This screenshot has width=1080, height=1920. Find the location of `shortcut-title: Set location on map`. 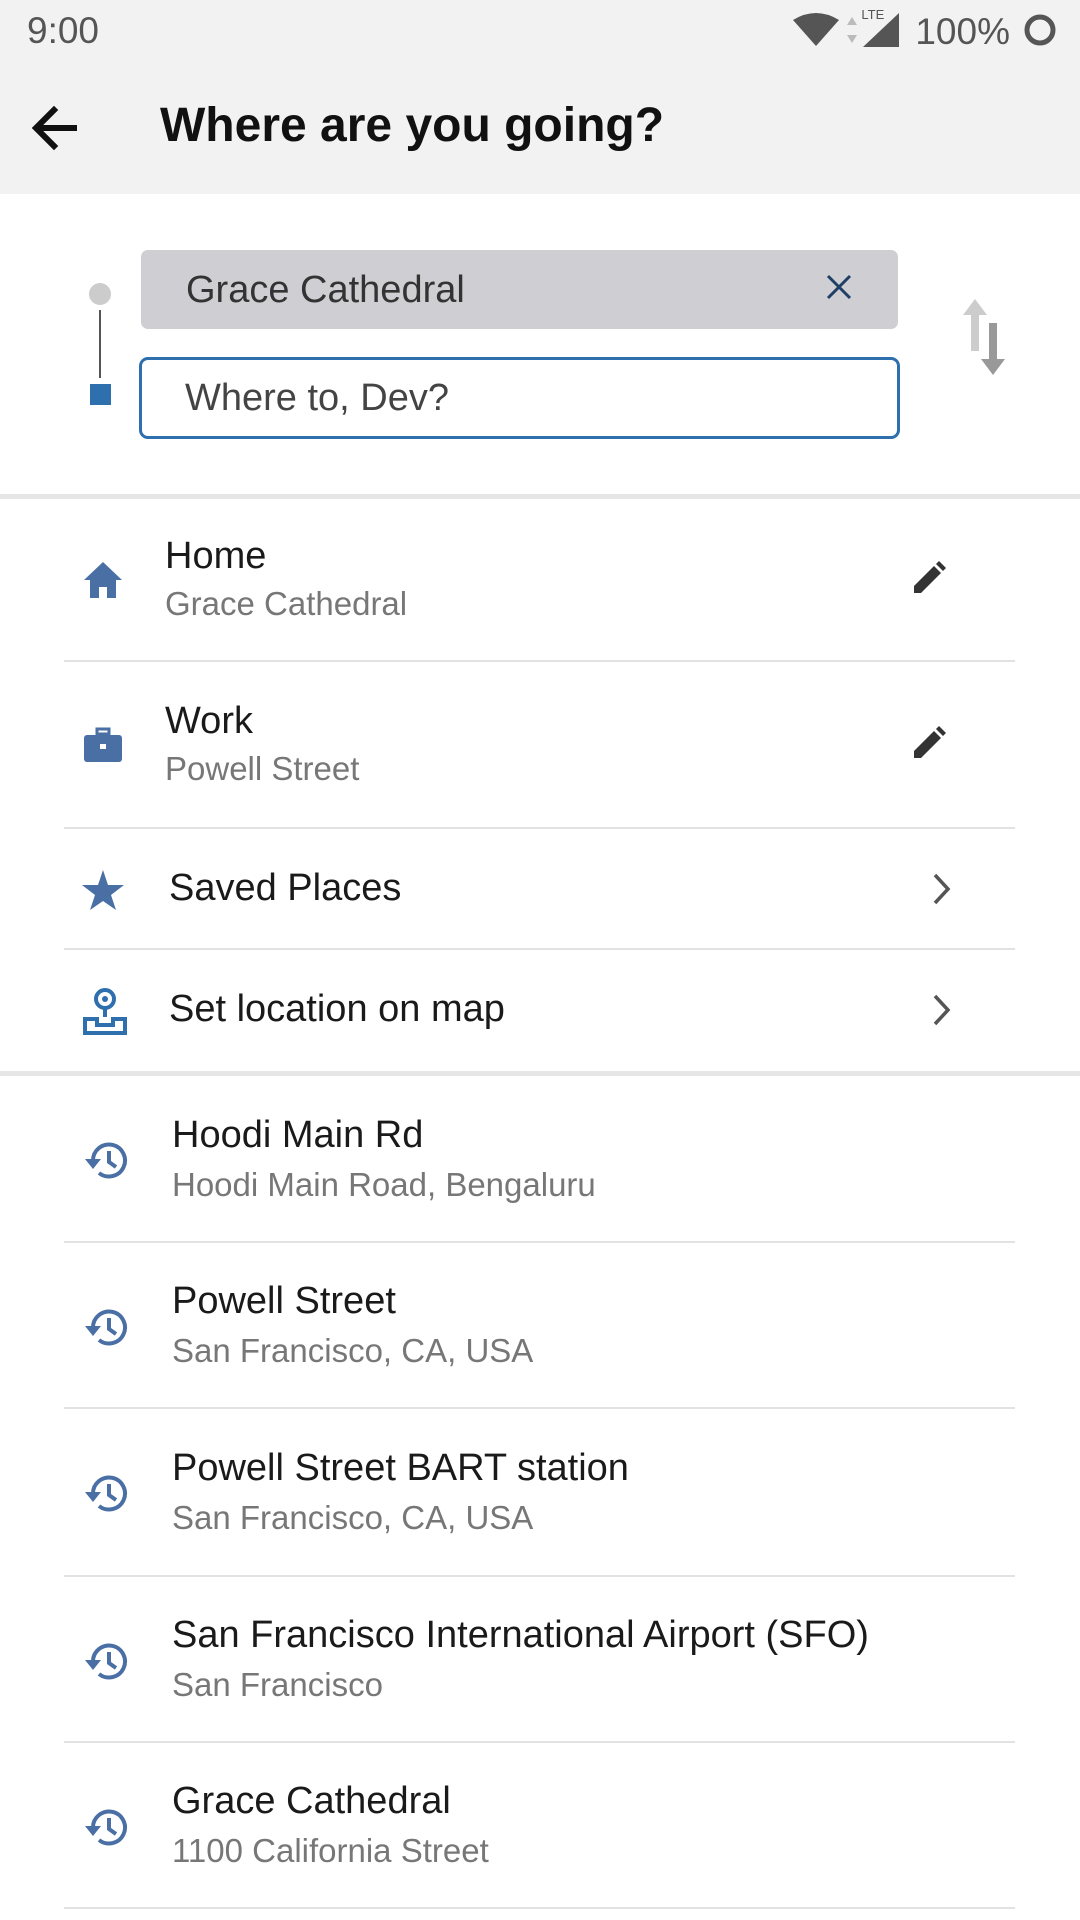

shortcut-title: Set location on map is located at coordinates (337, 1009).